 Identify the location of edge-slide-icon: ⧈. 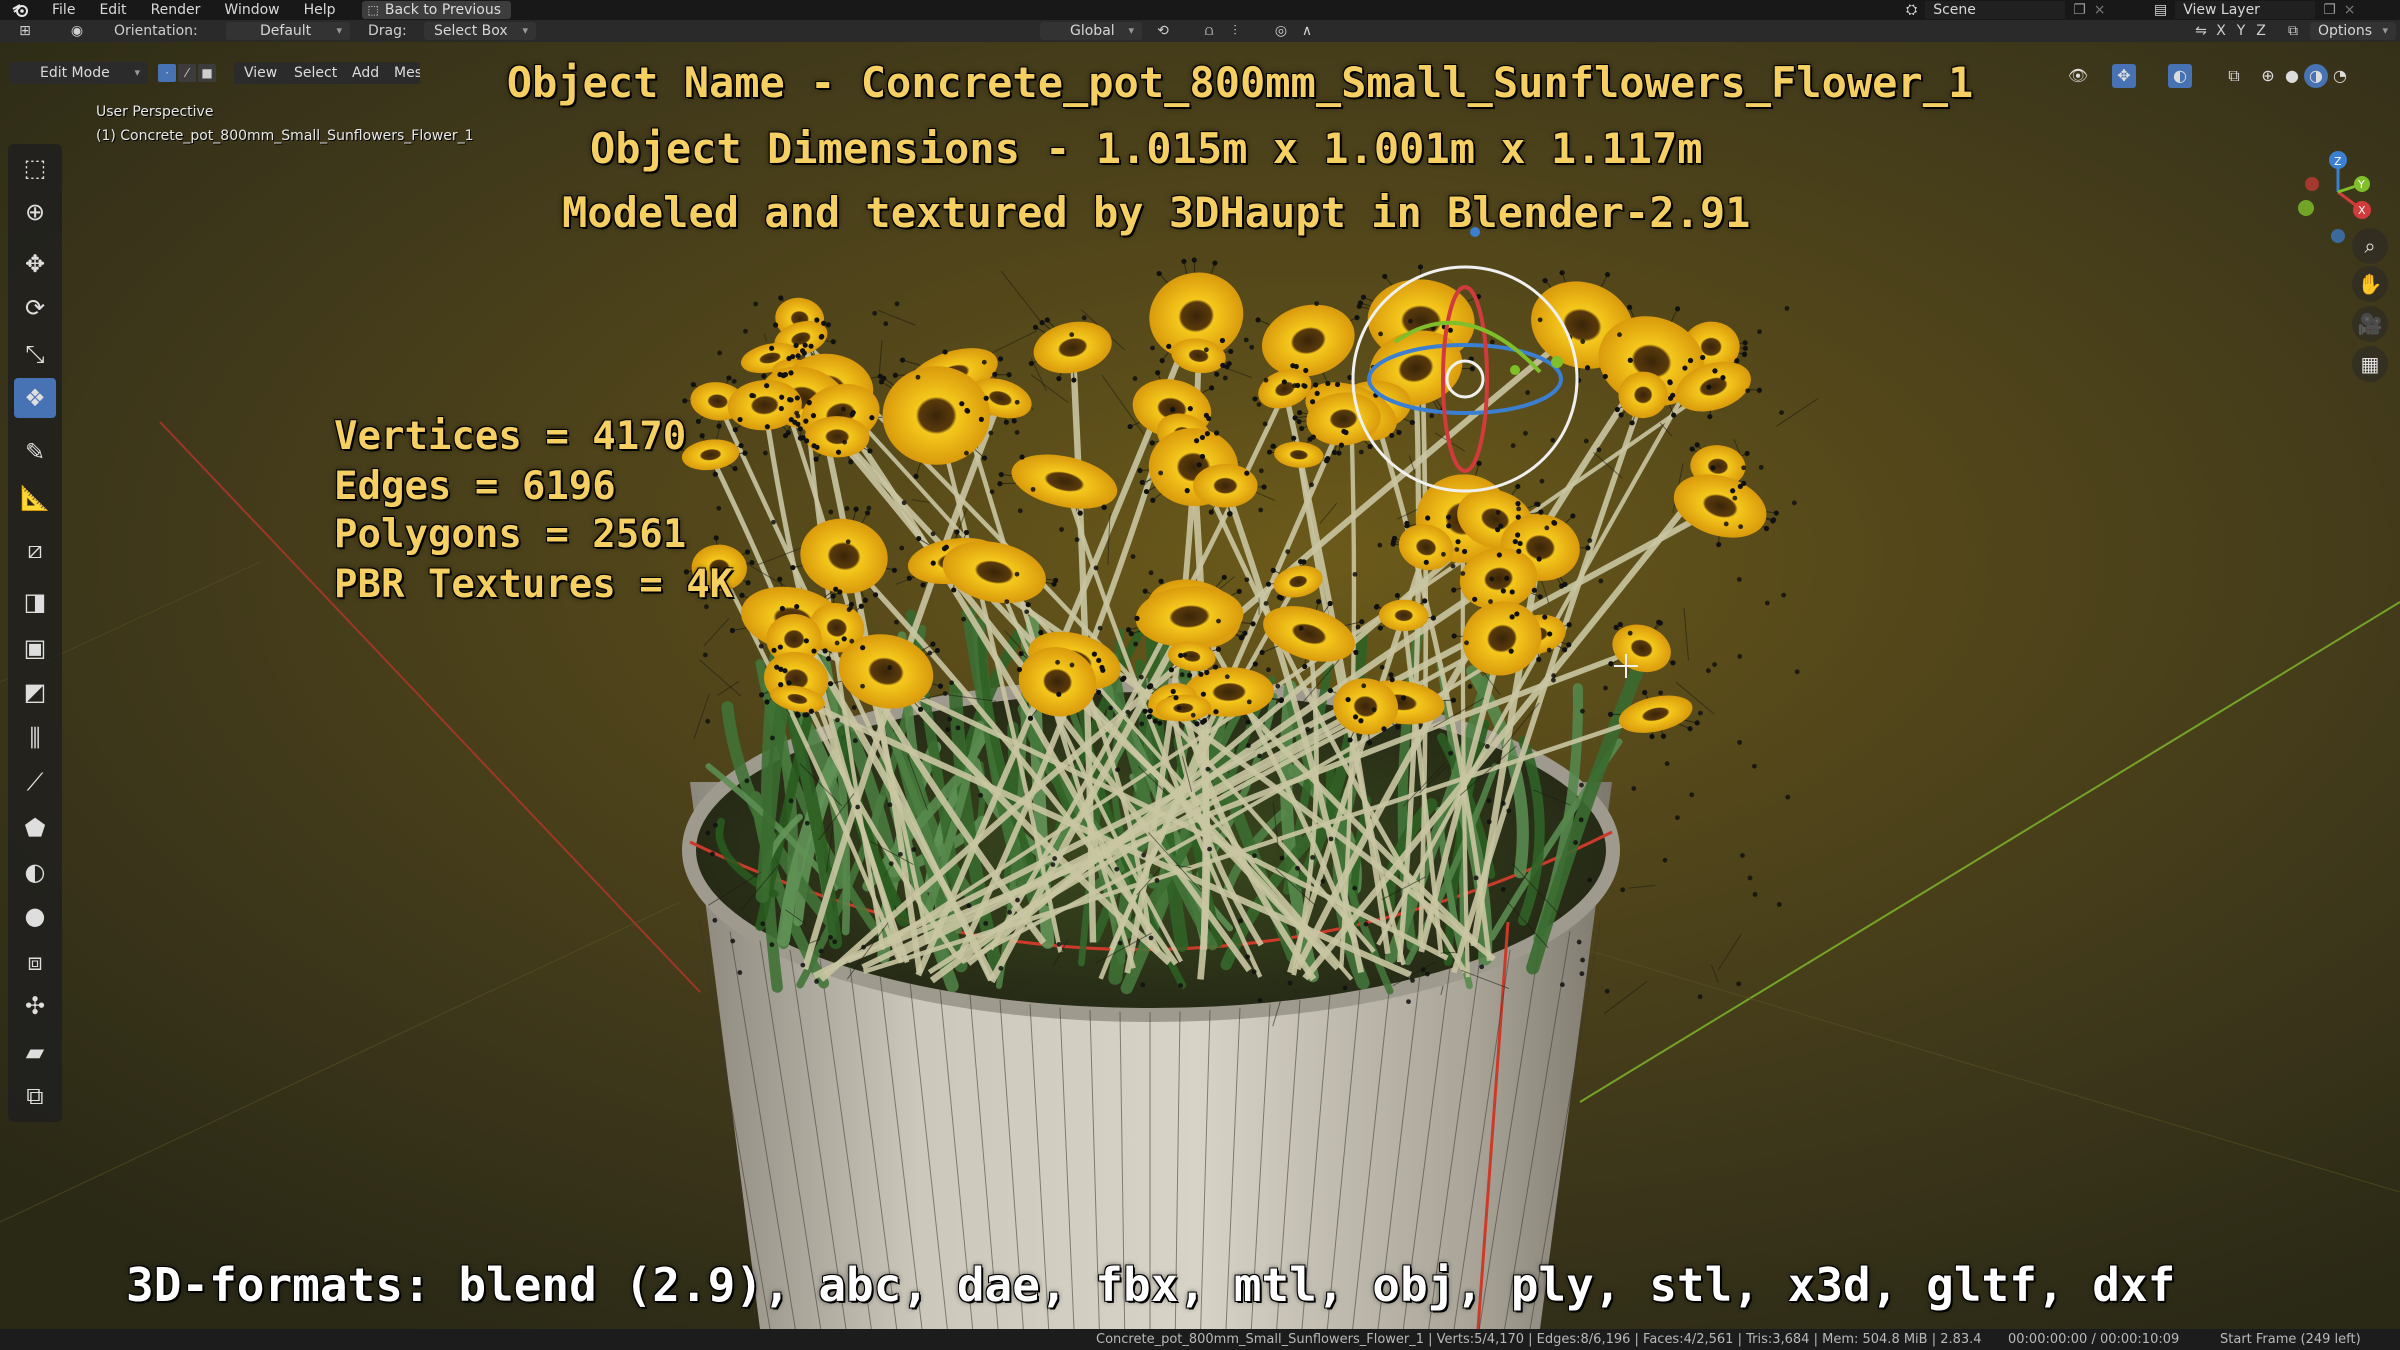
(35, 962).